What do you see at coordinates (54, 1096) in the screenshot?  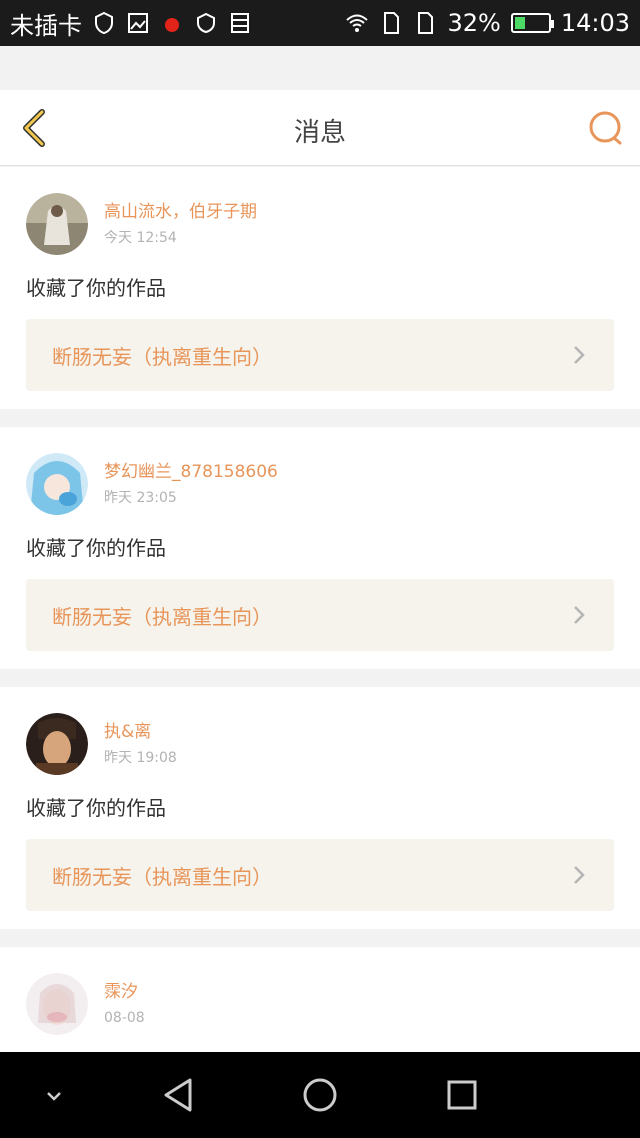 I see `hide-keyboard-icon` at bounding box center [54, 1096].